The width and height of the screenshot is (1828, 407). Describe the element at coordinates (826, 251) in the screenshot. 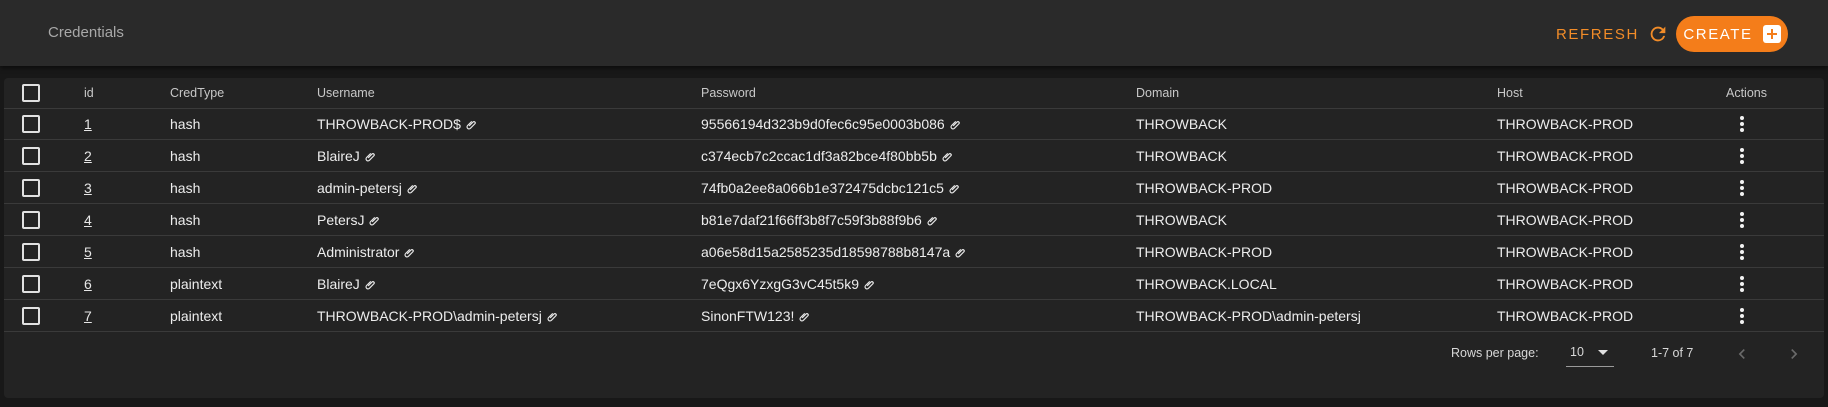

I see `password-cell: a06e58d15a2585235d18598788b8147a` at that location.